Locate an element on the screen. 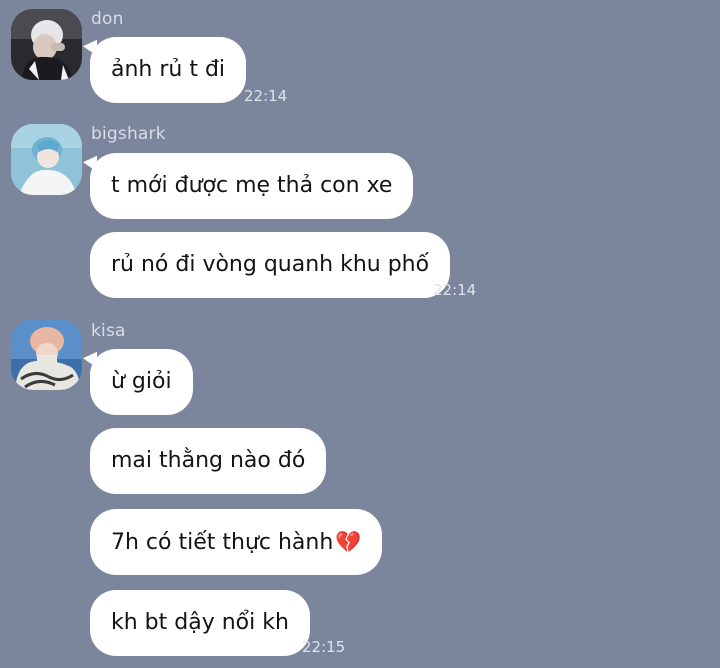  message-bubble: 7h có tiết thực hành💔 is located at coordinates (236, 542).